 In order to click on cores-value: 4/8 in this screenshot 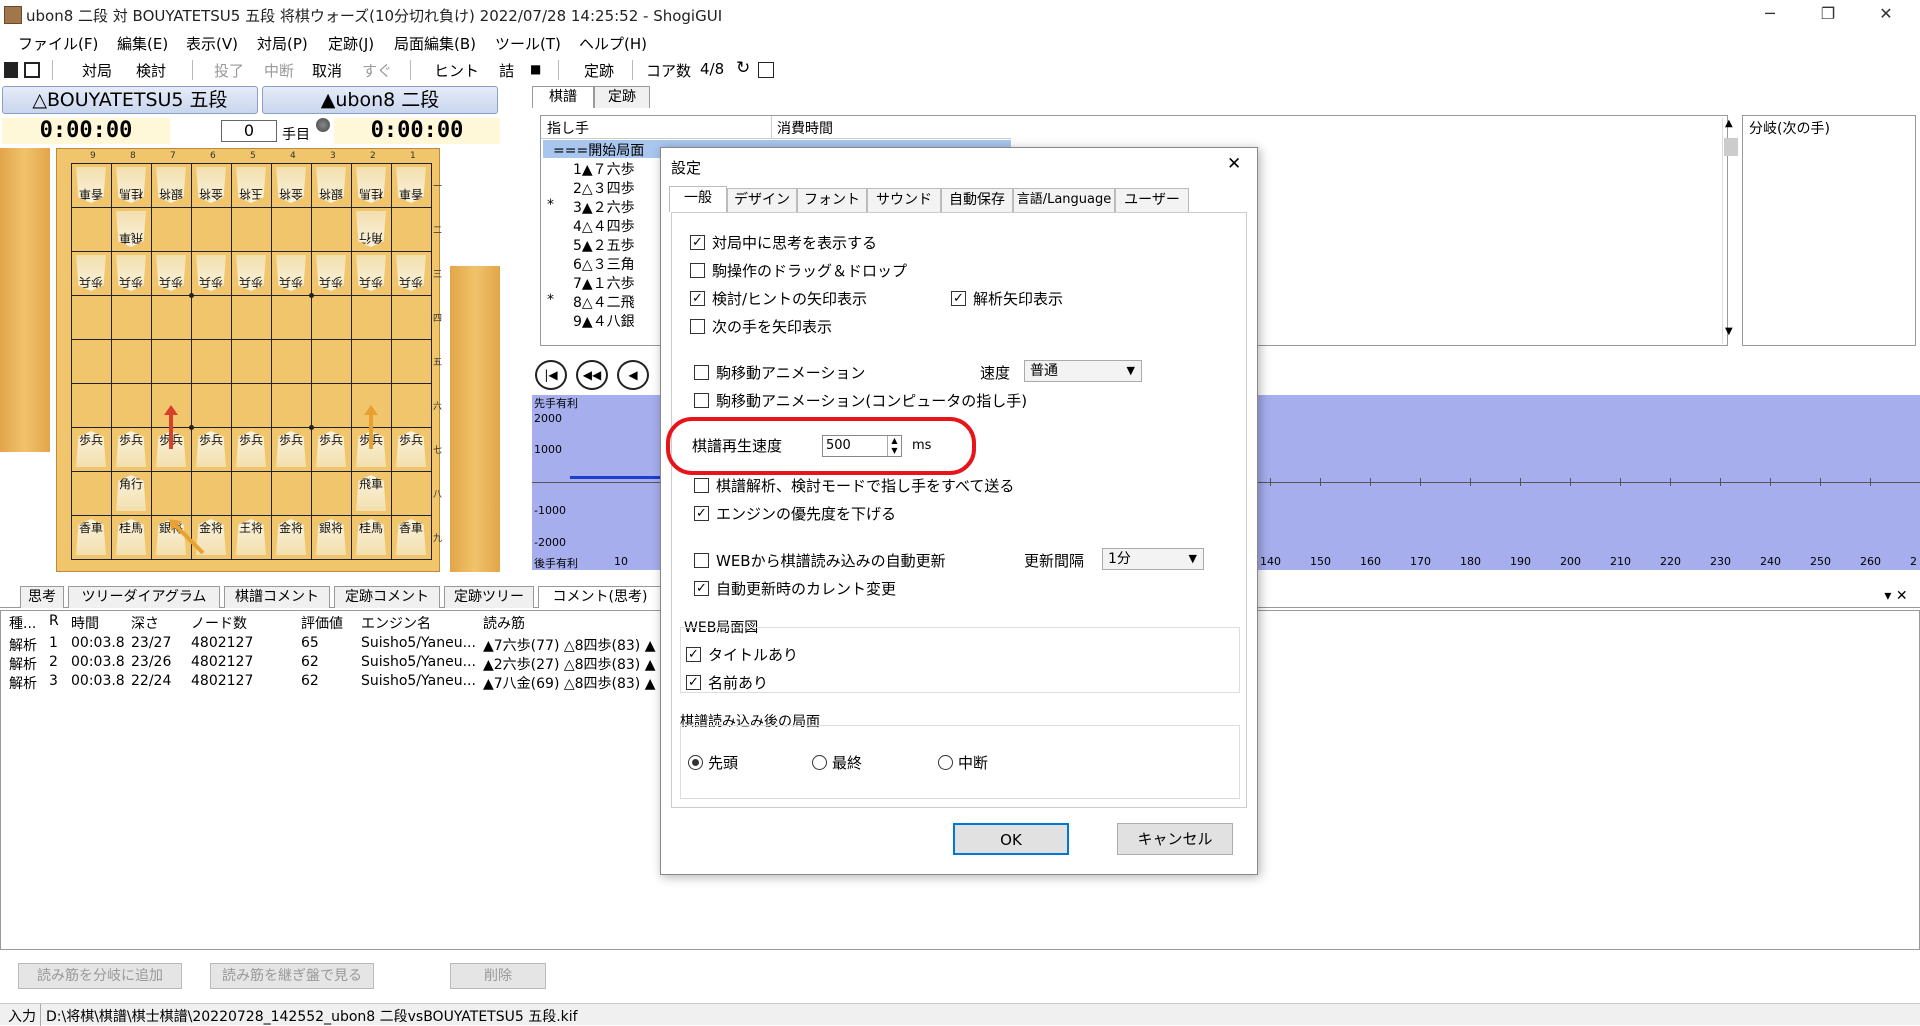, I will do `click(712, 69)`.